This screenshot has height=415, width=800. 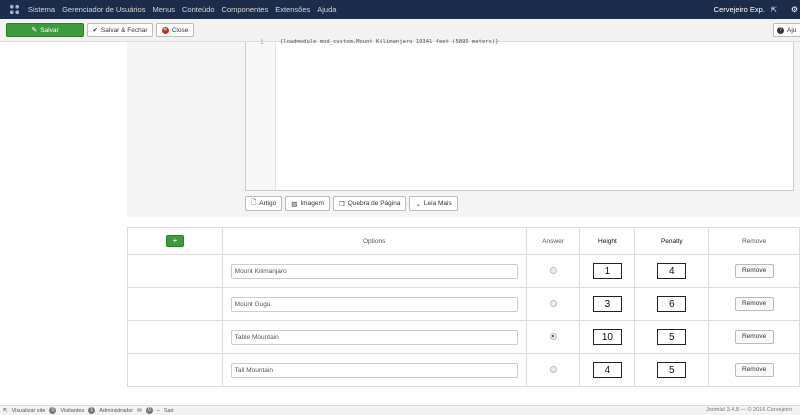 I want to click on help-button: ? Aju, so click(x=786, y=30).